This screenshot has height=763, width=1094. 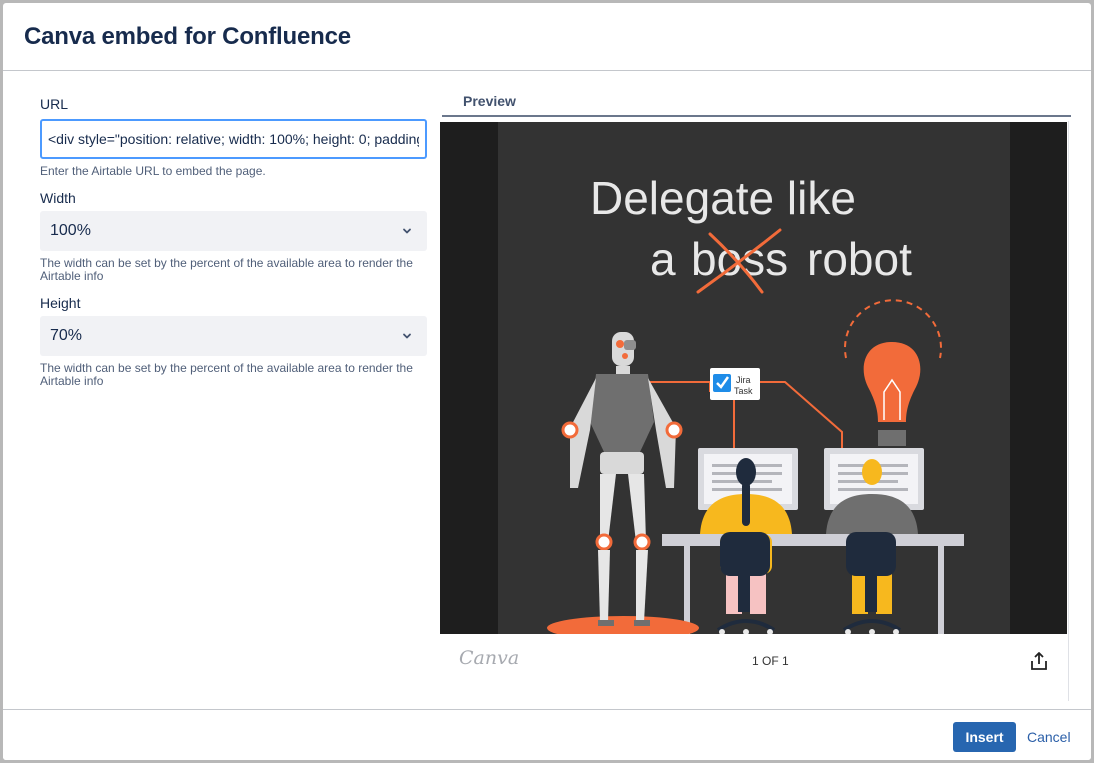 What do you see at coordinates (756, 116) in the screenshot?
I see `tab-underline` at bounding box center [756, 116].